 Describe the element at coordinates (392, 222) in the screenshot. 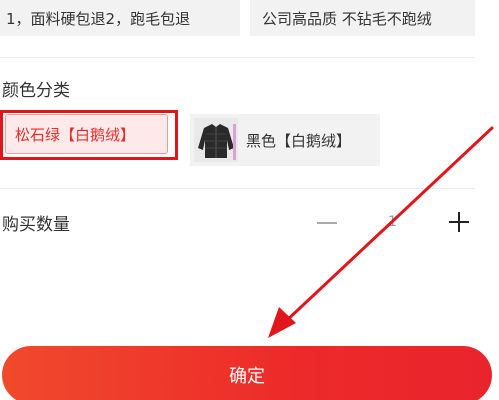

I see `quantity-value: 1` at that location.